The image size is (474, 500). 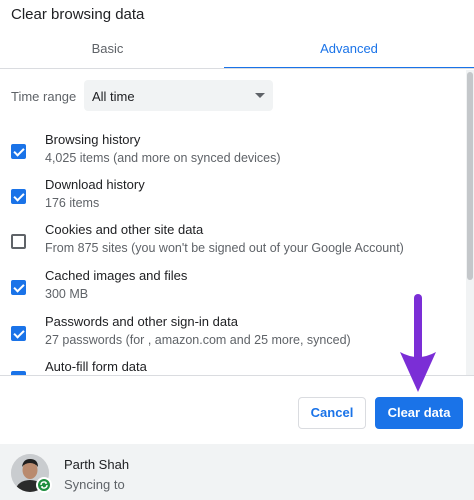 What do you see at coordinates (231, 290) in the screenshot?
I see `list-item-cached-images: Cached images and files 300 MB` at bounding box center [231, 290].